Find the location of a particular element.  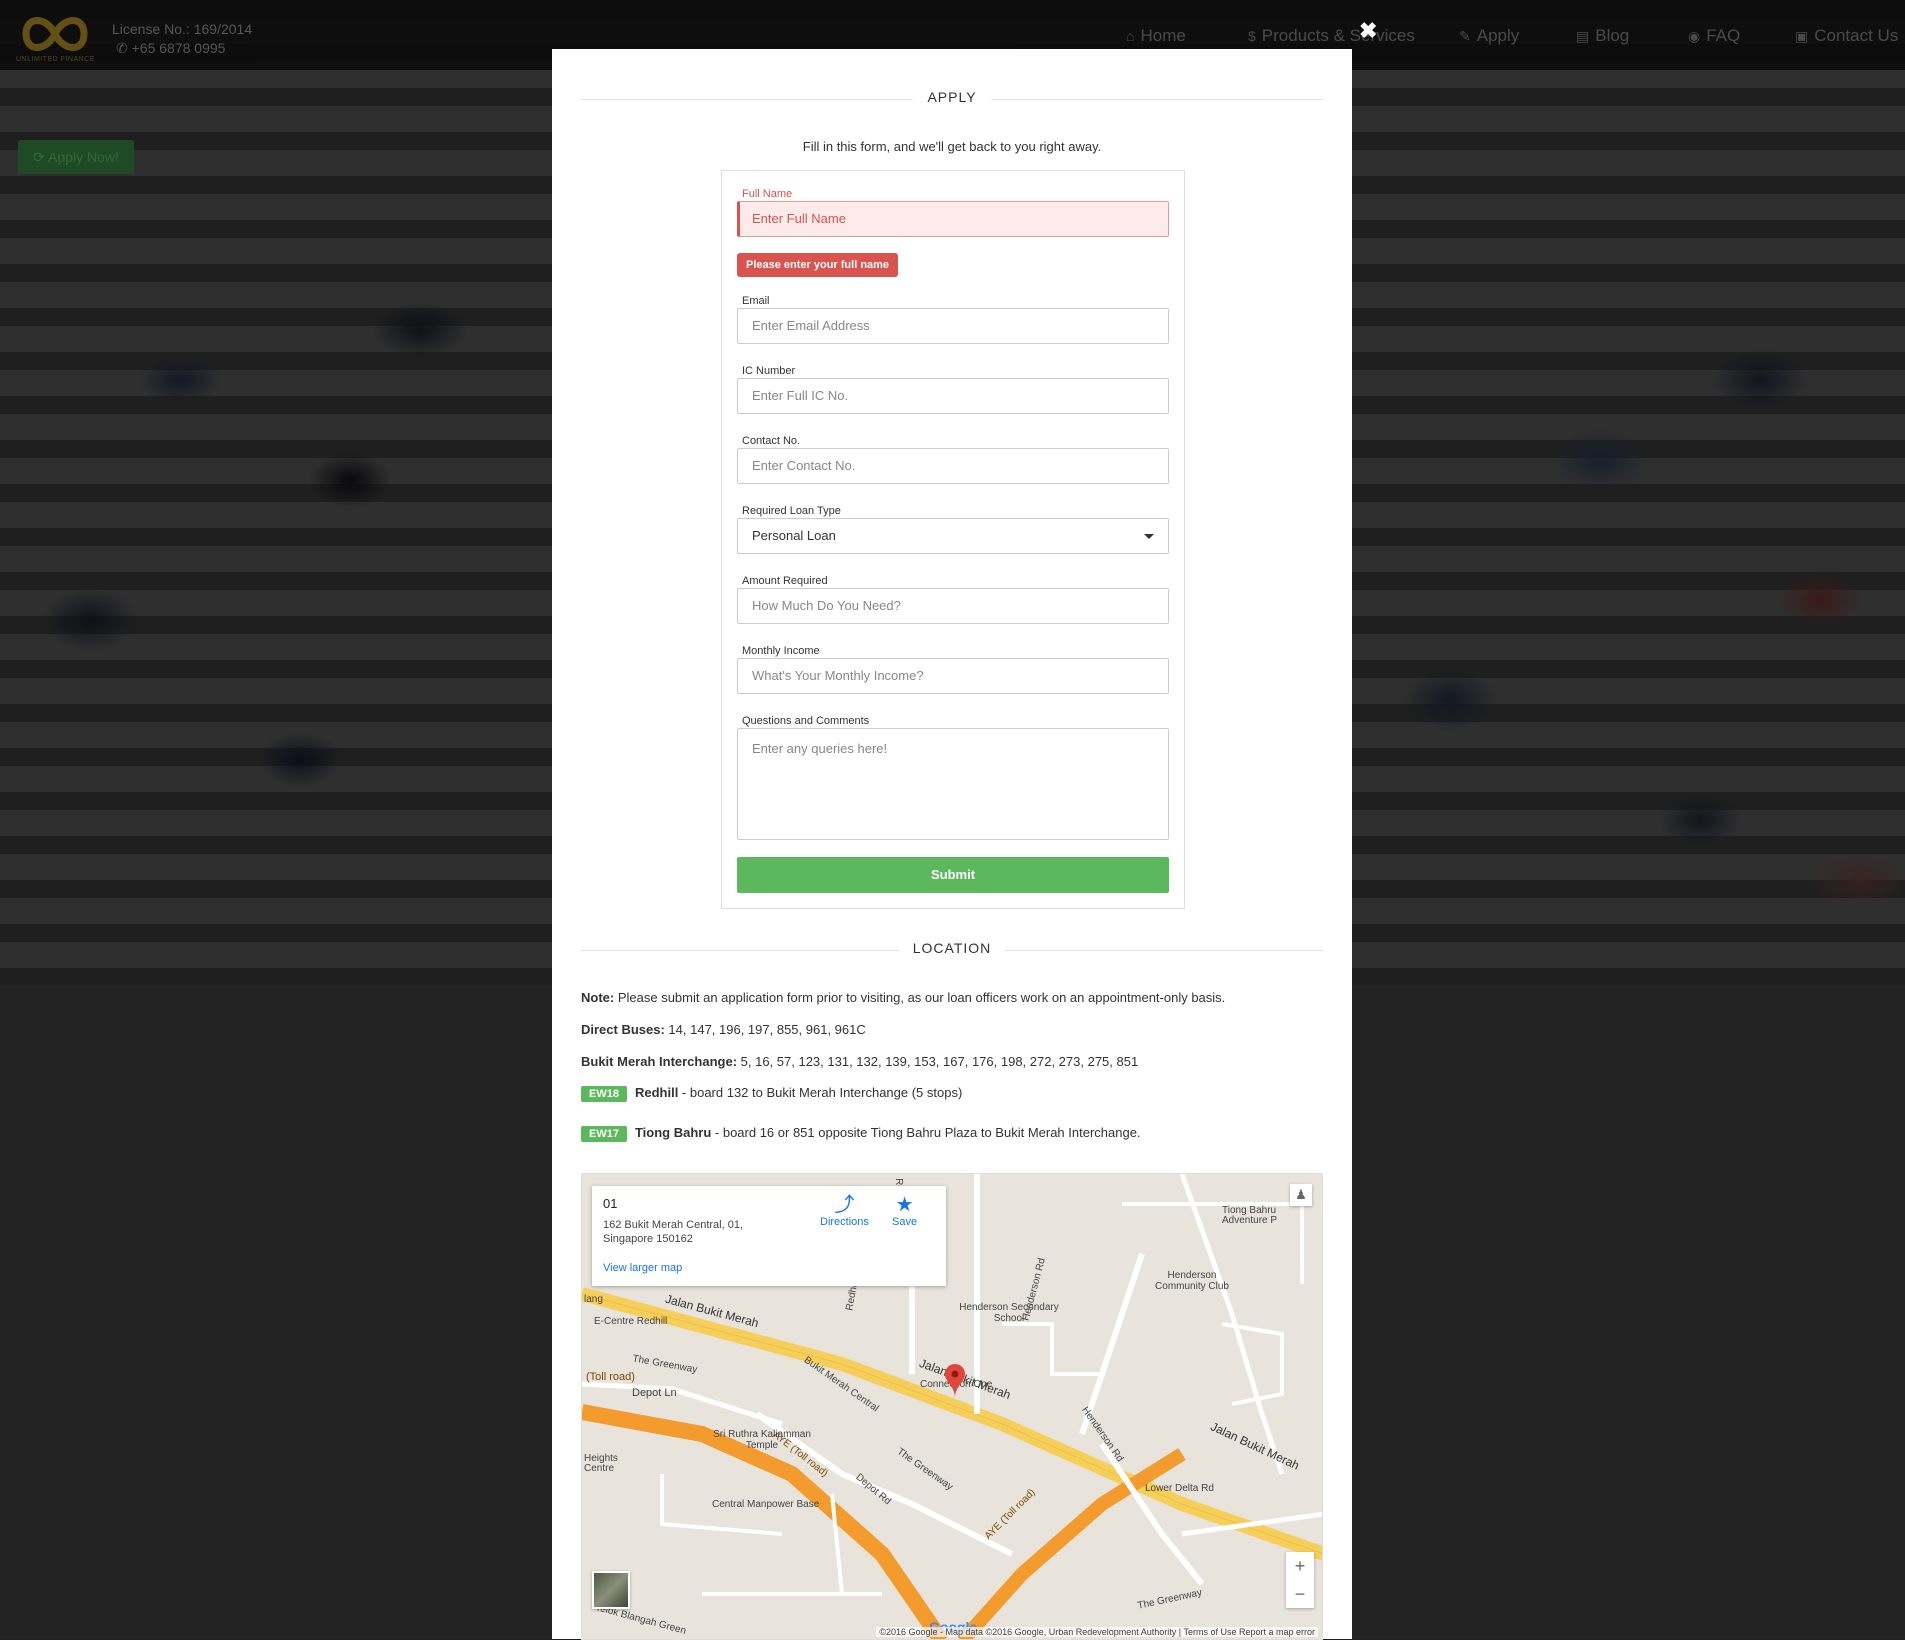

refresh-icon: ⟳ is located at coordinates (41, 157).